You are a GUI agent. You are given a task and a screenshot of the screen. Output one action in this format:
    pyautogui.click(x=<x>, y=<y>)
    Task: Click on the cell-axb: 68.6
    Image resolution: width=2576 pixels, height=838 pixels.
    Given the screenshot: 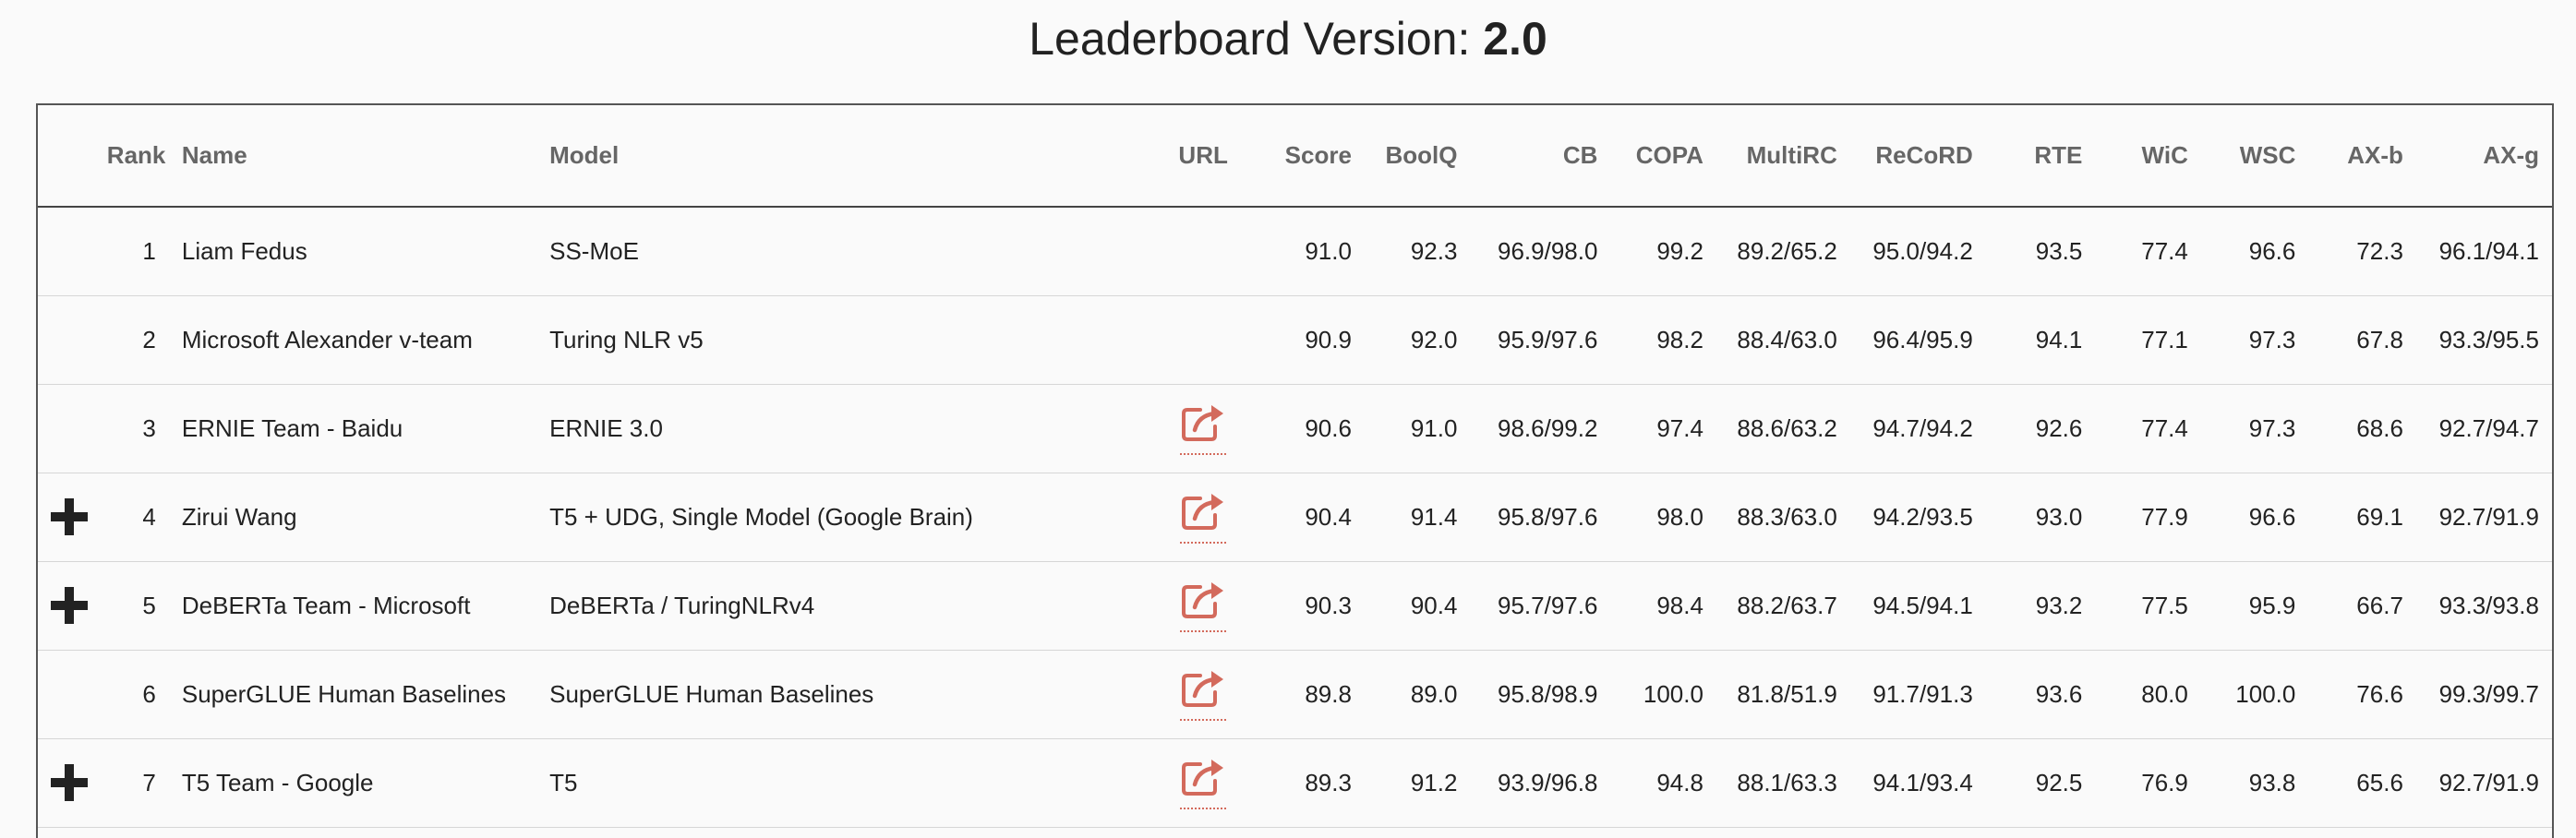 What is the action you would take?
    pyautogui.click(x=2362, y=429)
    